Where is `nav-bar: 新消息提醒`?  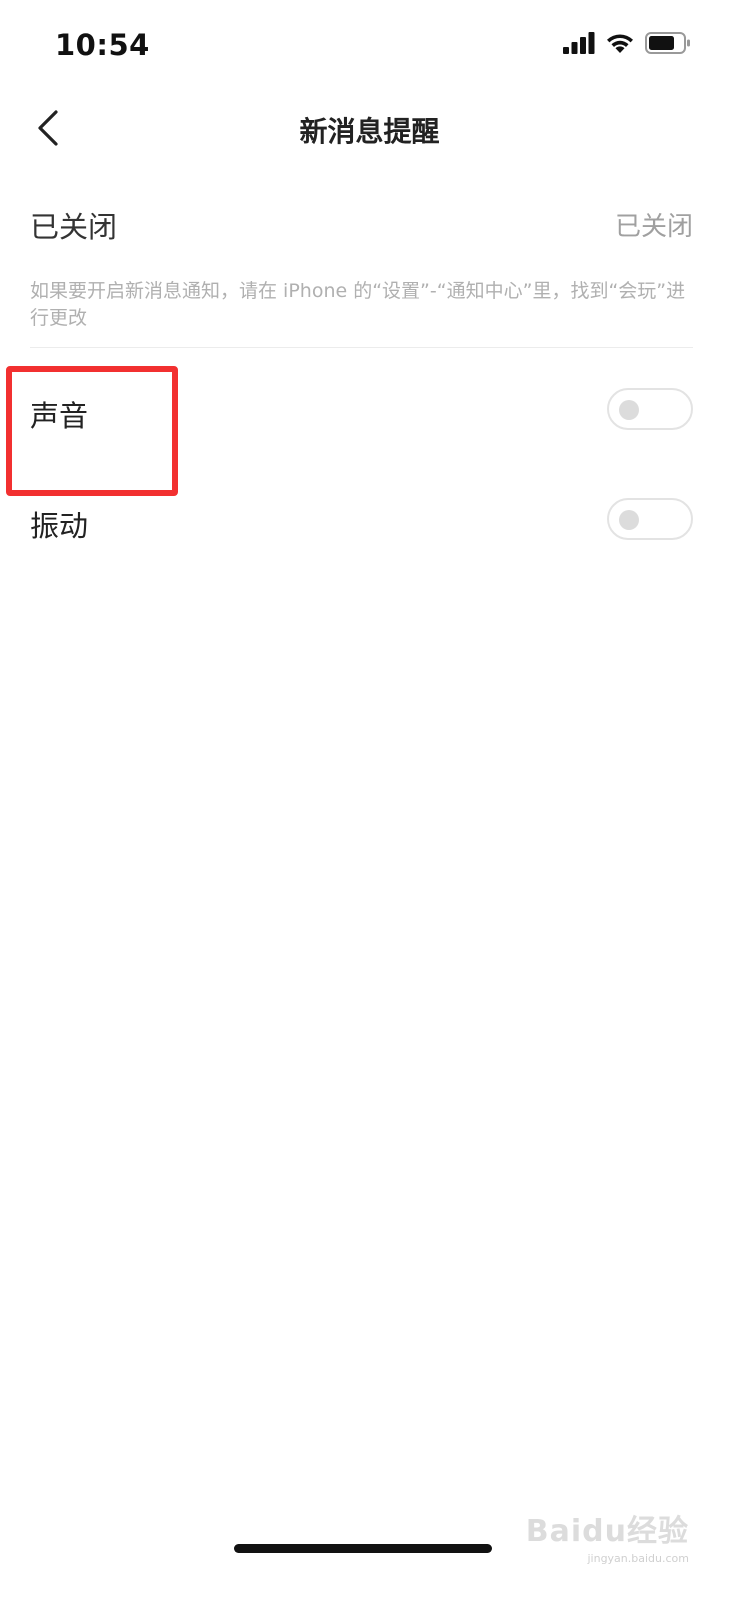 nav-bar: 新消息提醒 is located at coordinates (369, 130).